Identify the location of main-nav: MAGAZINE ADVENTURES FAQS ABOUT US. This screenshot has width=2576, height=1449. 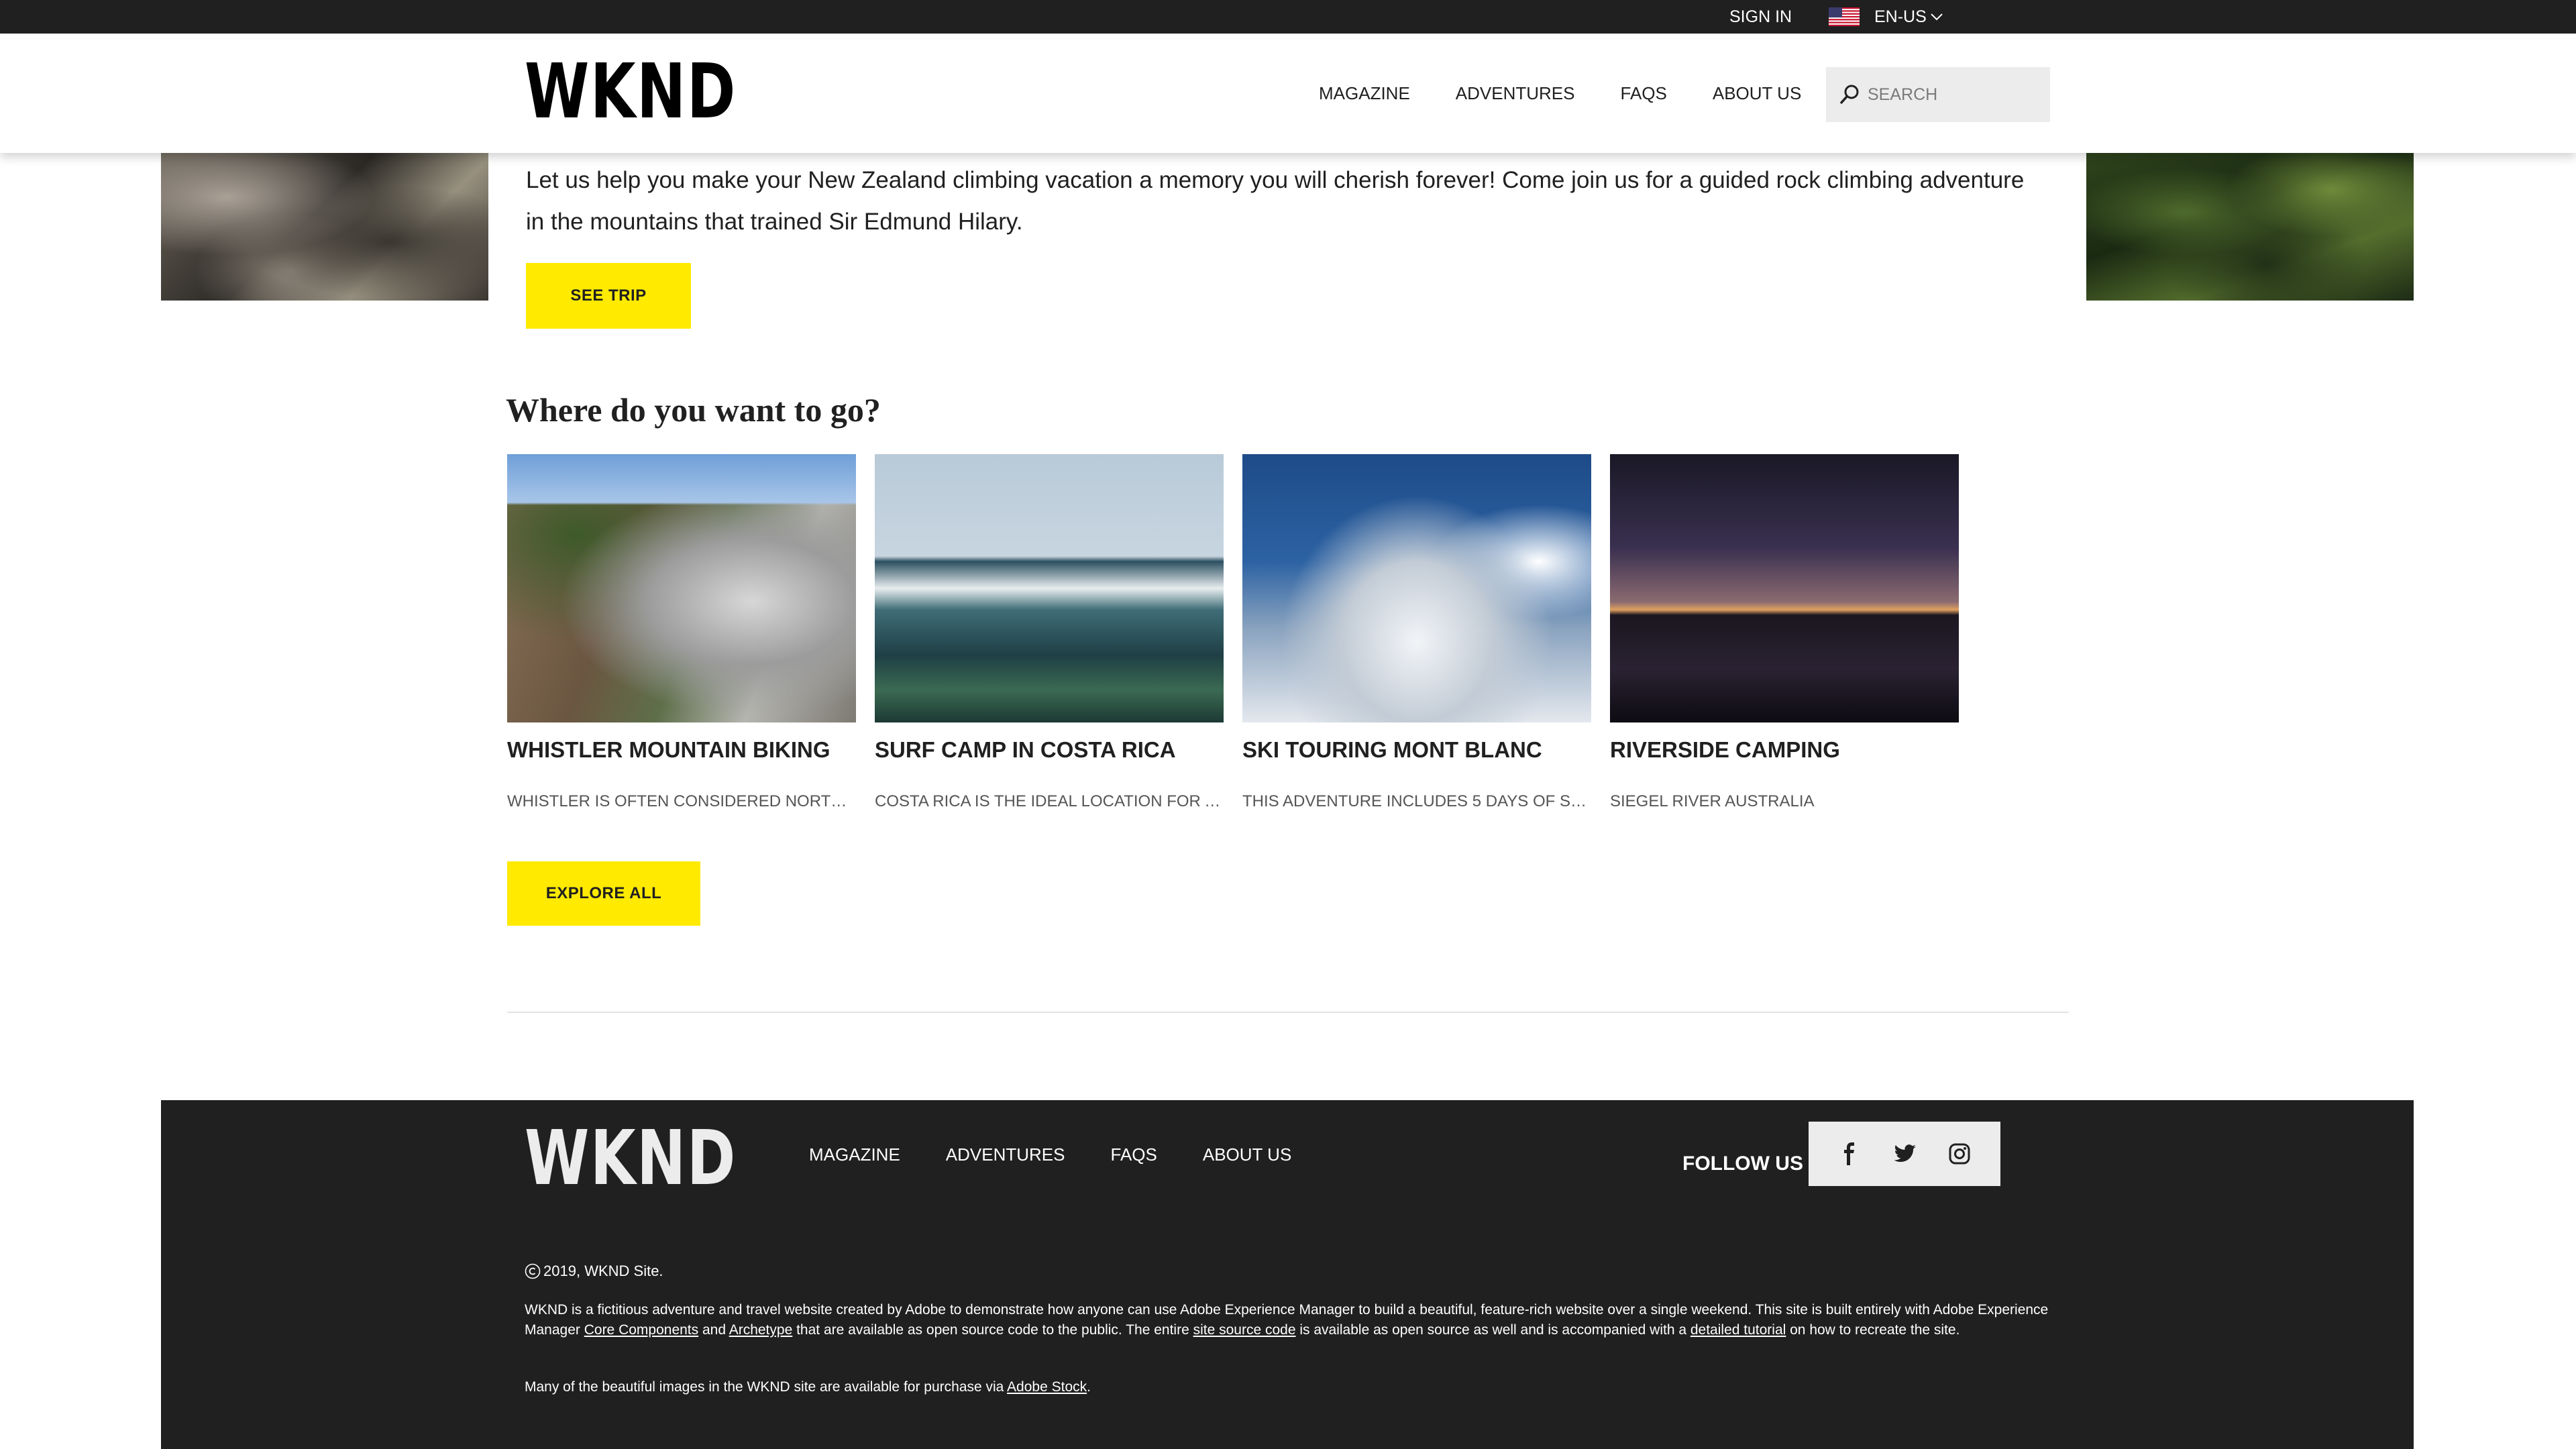
(1583, 93).